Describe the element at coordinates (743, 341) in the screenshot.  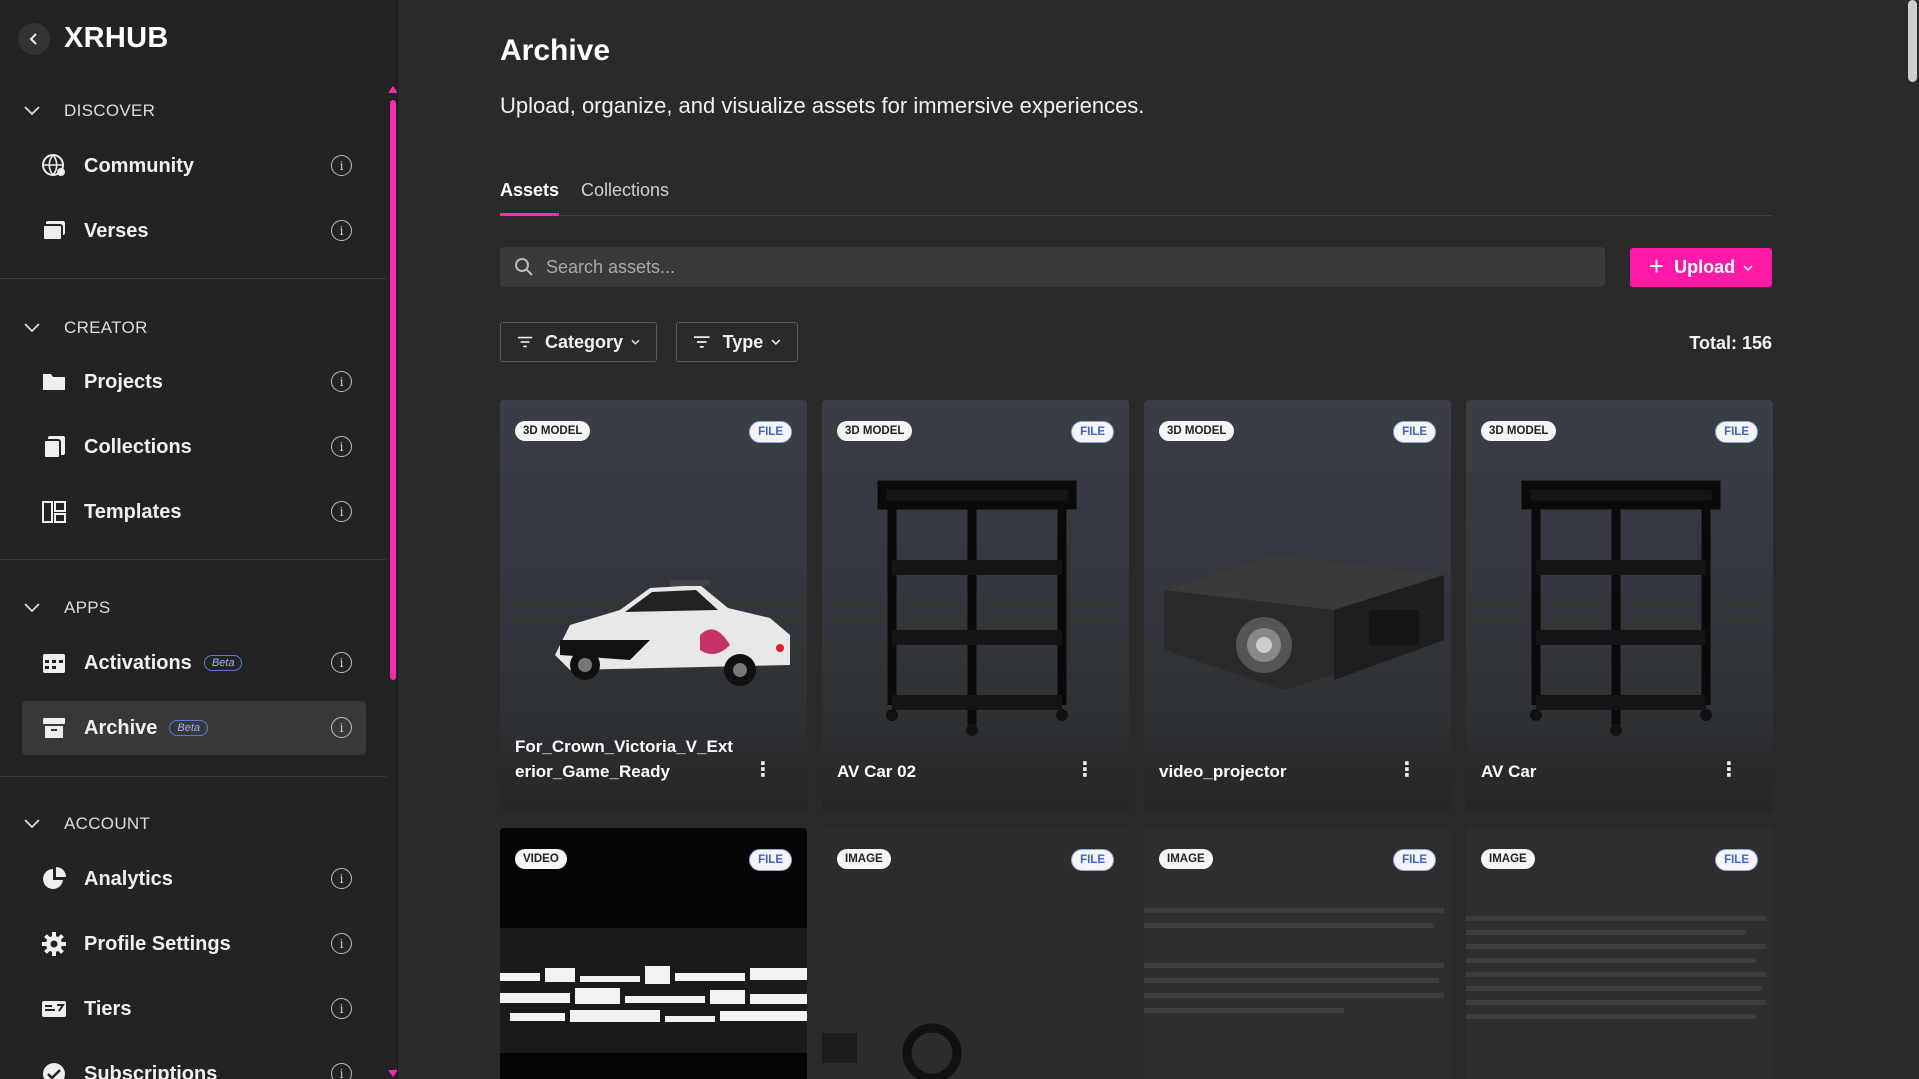
I see `filter-label: Type` at that location.